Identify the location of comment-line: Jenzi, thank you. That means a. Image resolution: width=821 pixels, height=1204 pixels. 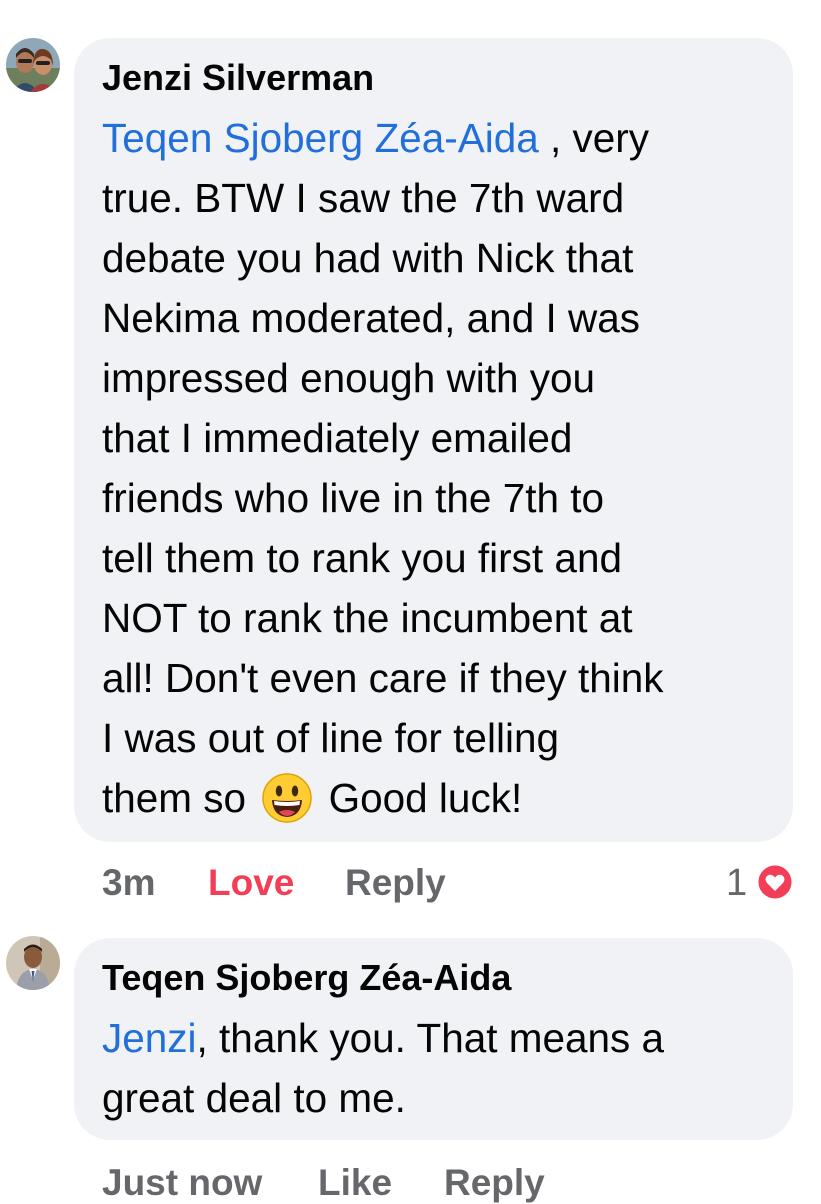
(383, 1038).